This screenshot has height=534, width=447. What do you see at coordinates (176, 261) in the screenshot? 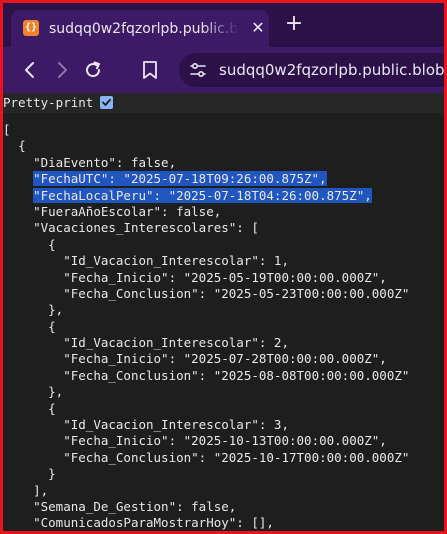
I see `json-line-text: "Id_Vacacion_Interescolar": 1,` at bounding box center [176, 261].